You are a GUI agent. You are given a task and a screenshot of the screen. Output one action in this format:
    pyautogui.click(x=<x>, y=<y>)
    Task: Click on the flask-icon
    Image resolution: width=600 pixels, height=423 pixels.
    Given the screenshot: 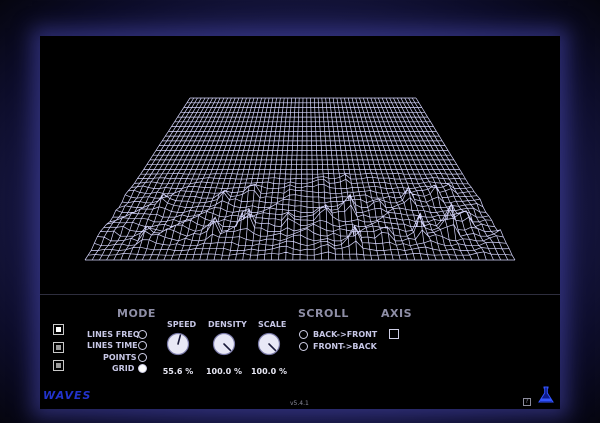 What is the action you would take?
    pyautogui.click(x=546, y=394)
    